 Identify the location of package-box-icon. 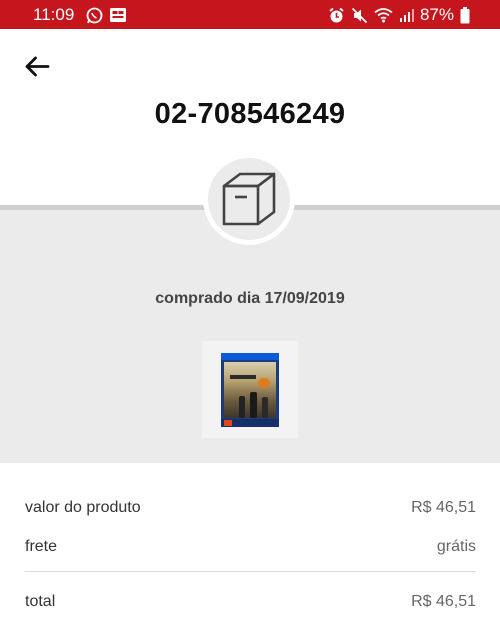
(249, 199).